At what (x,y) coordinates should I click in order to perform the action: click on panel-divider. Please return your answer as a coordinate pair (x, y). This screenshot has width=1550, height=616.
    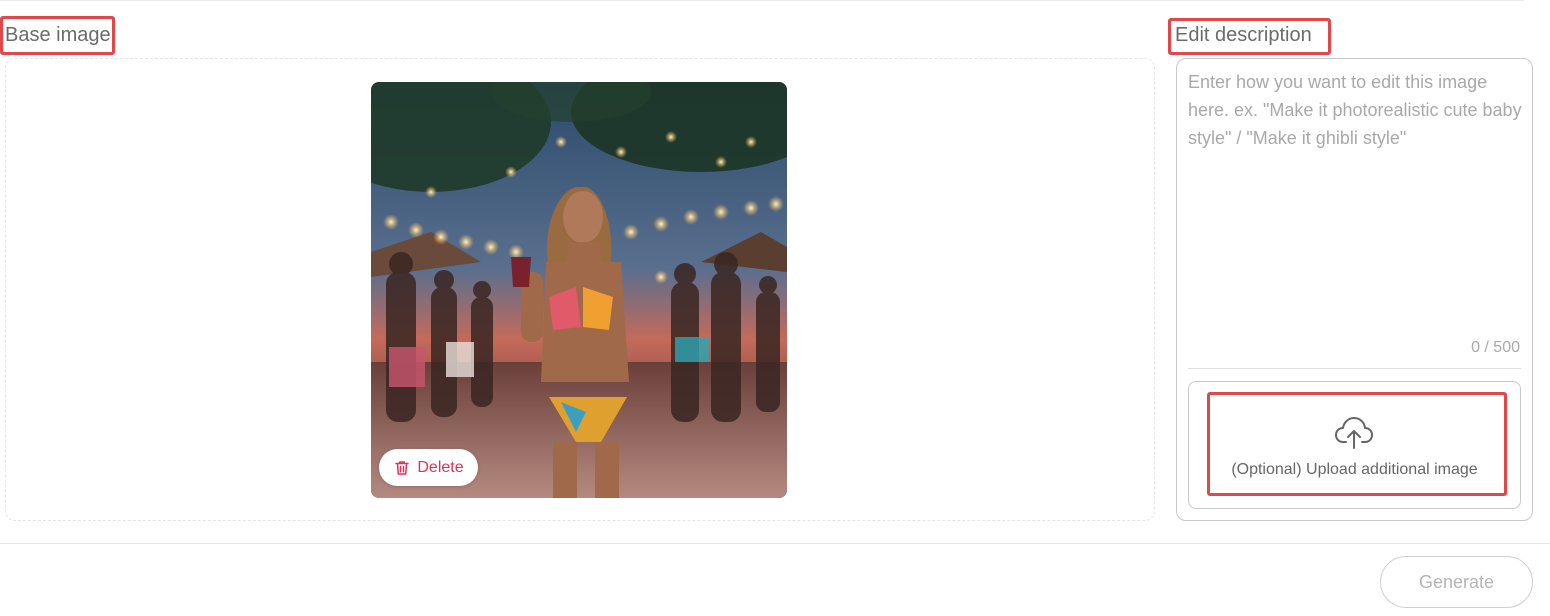
    Looking at the image, I should click on (1354, 368).